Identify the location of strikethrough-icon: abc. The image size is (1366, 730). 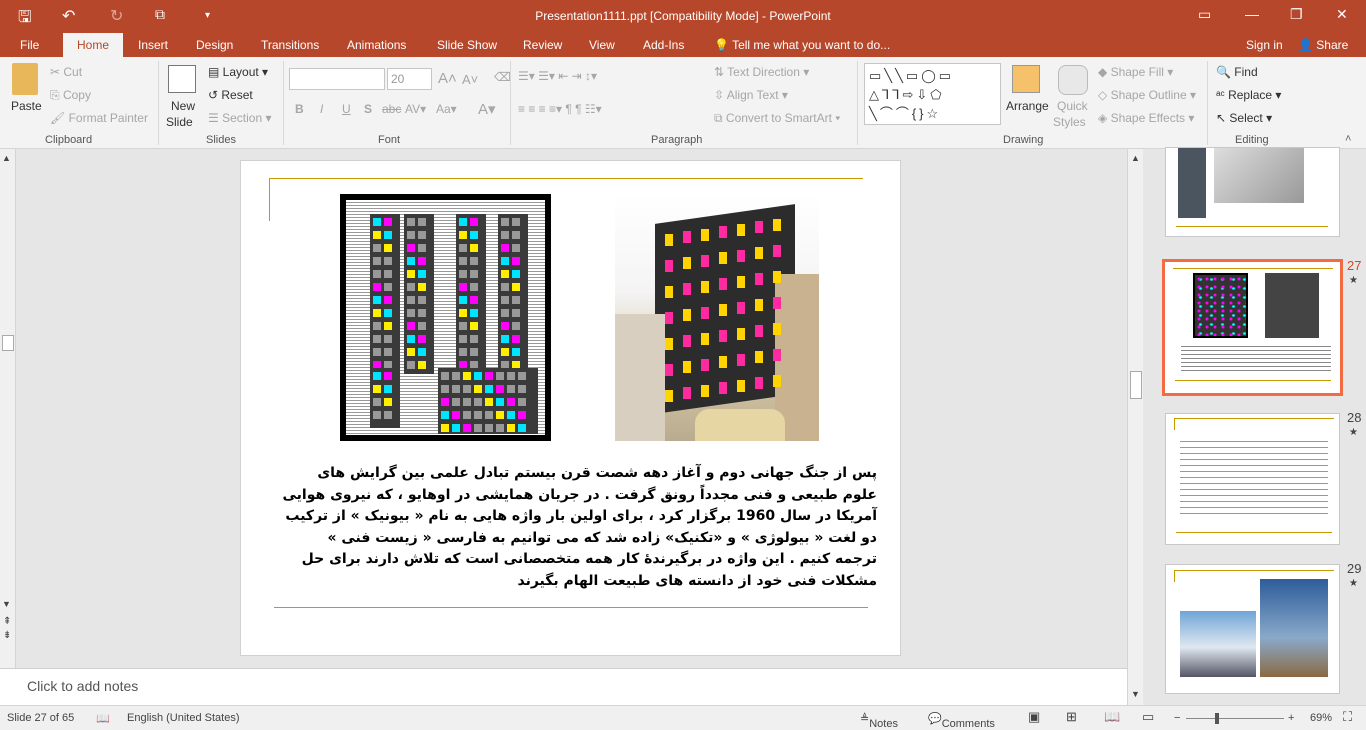
(391, 109).